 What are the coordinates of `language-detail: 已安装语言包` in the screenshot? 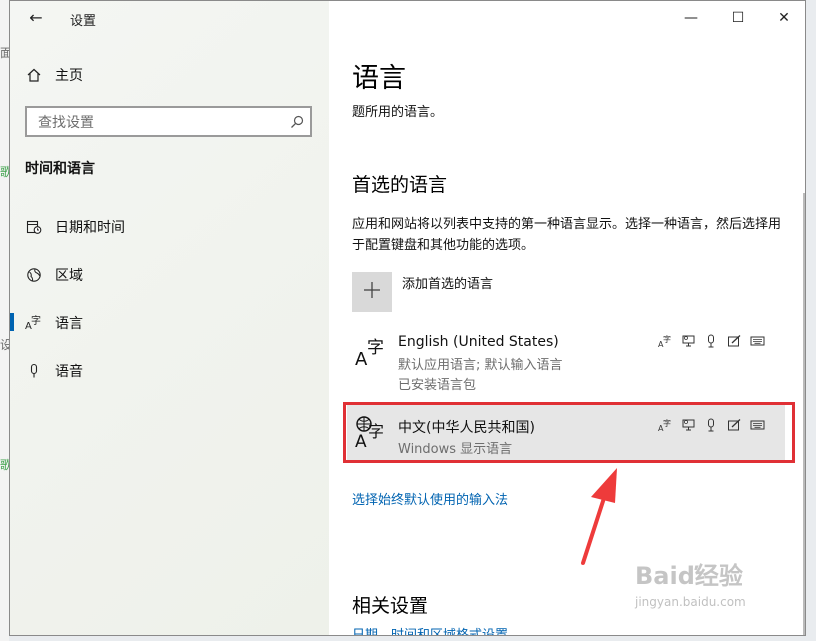 It's located at (437, 385).